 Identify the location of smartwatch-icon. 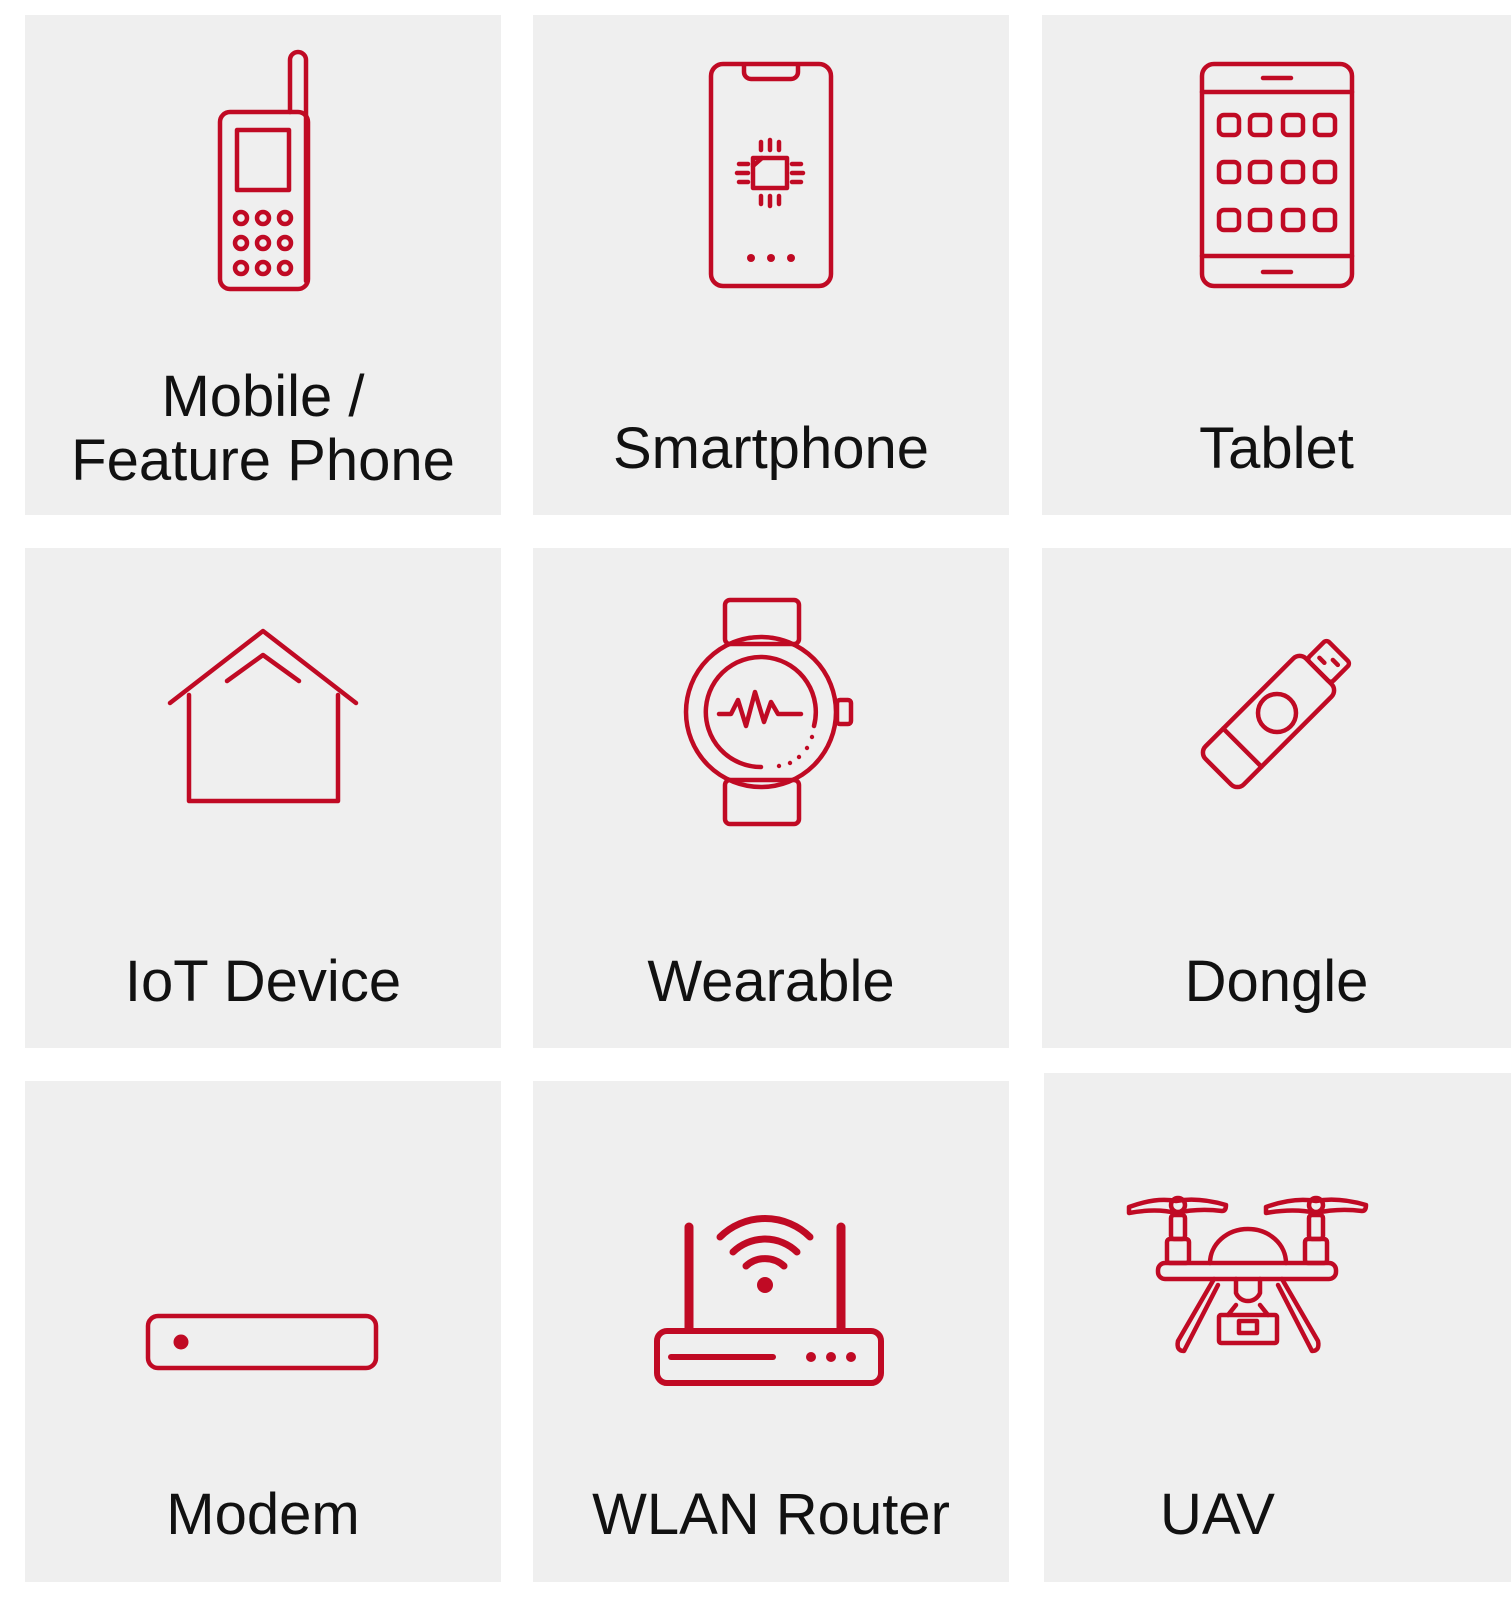
(771, 713).